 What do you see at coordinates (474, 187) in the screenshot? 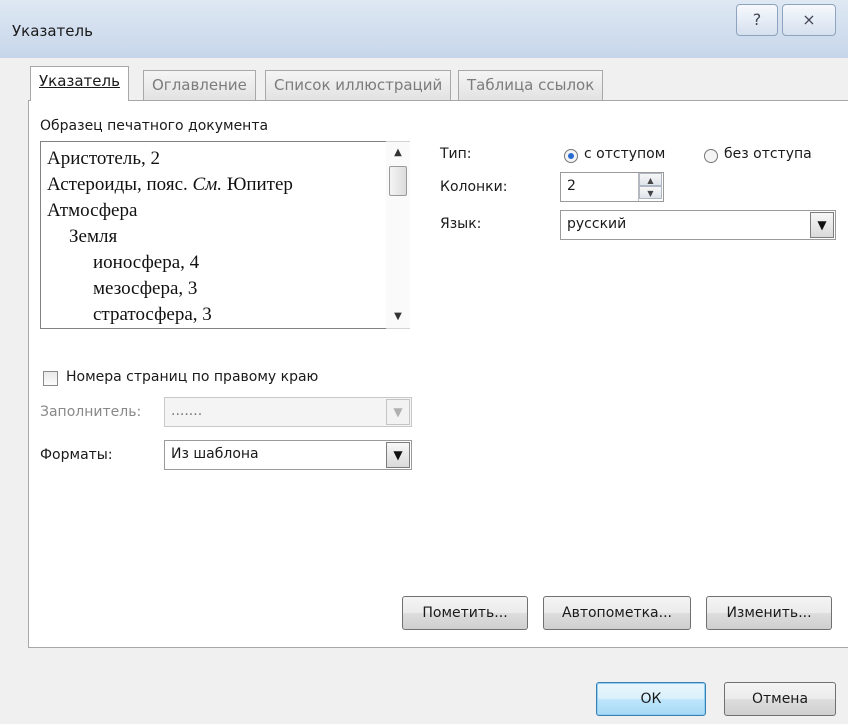
I see `columns-label: Колонки:` at bounding box center [474, 187].